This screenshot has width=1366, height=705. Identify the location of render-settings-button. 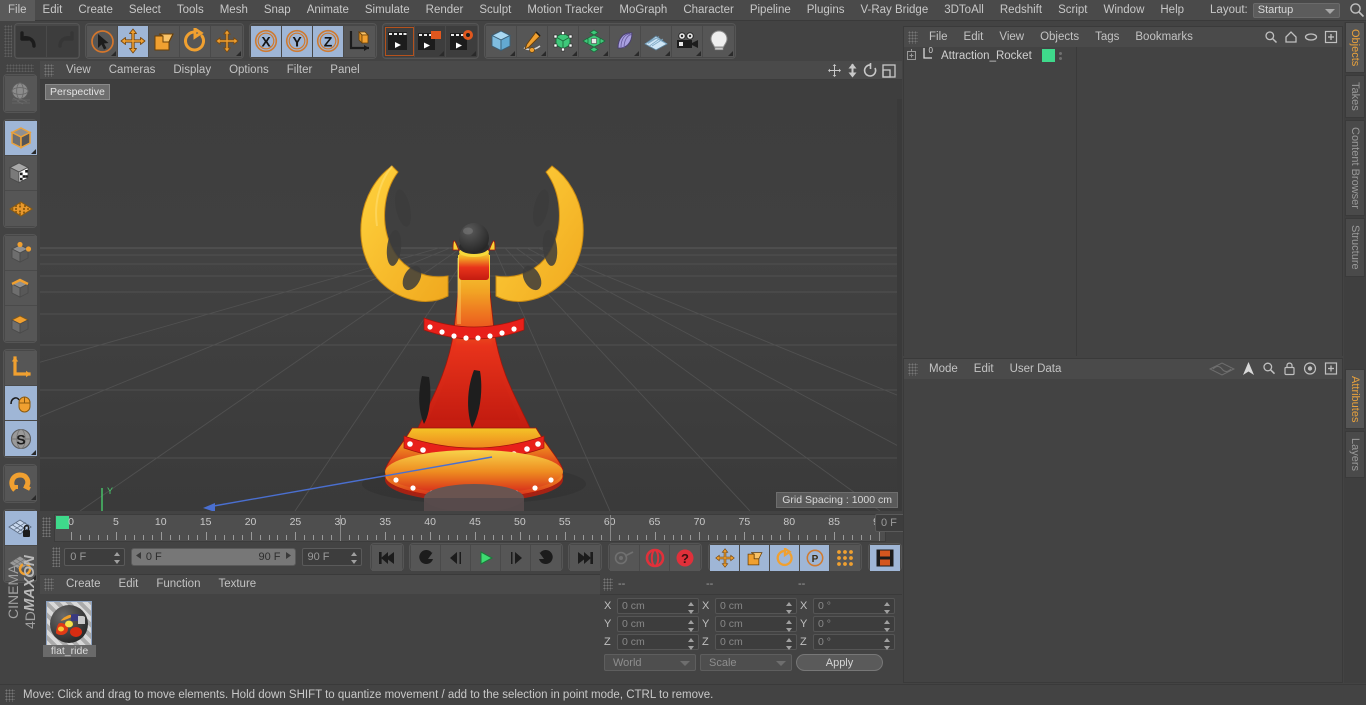
(461, 41).